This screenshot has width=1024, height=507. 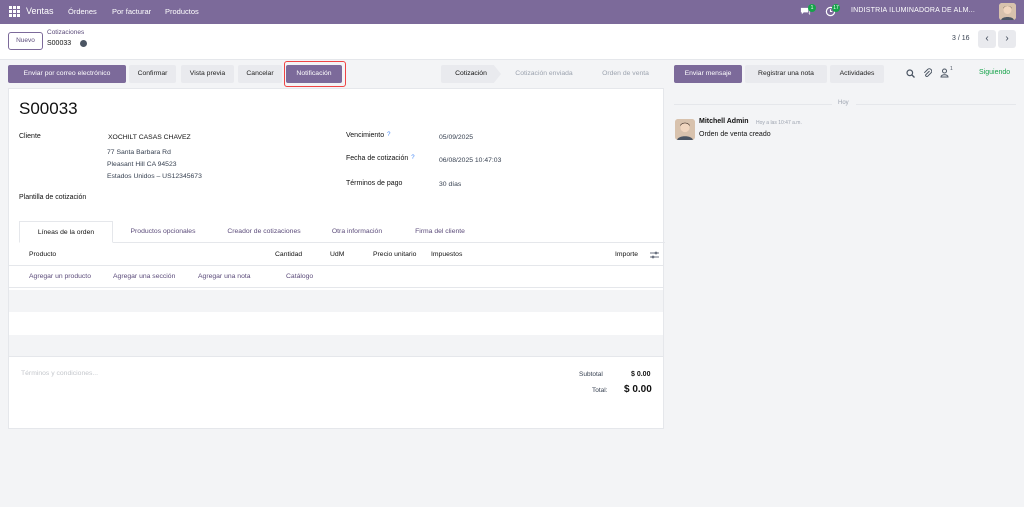 I want to click on paperclip-icon, so click(x=927, y=73).